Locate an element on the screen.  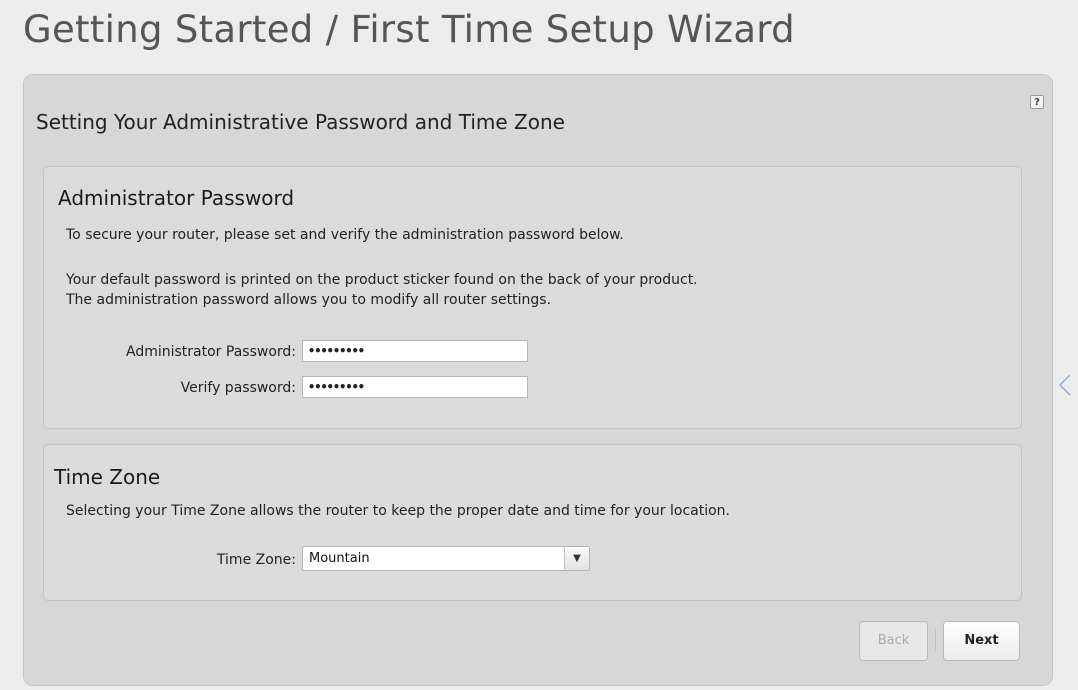
time-zone-heading: Time Zone is located at coordinates (107, 477).